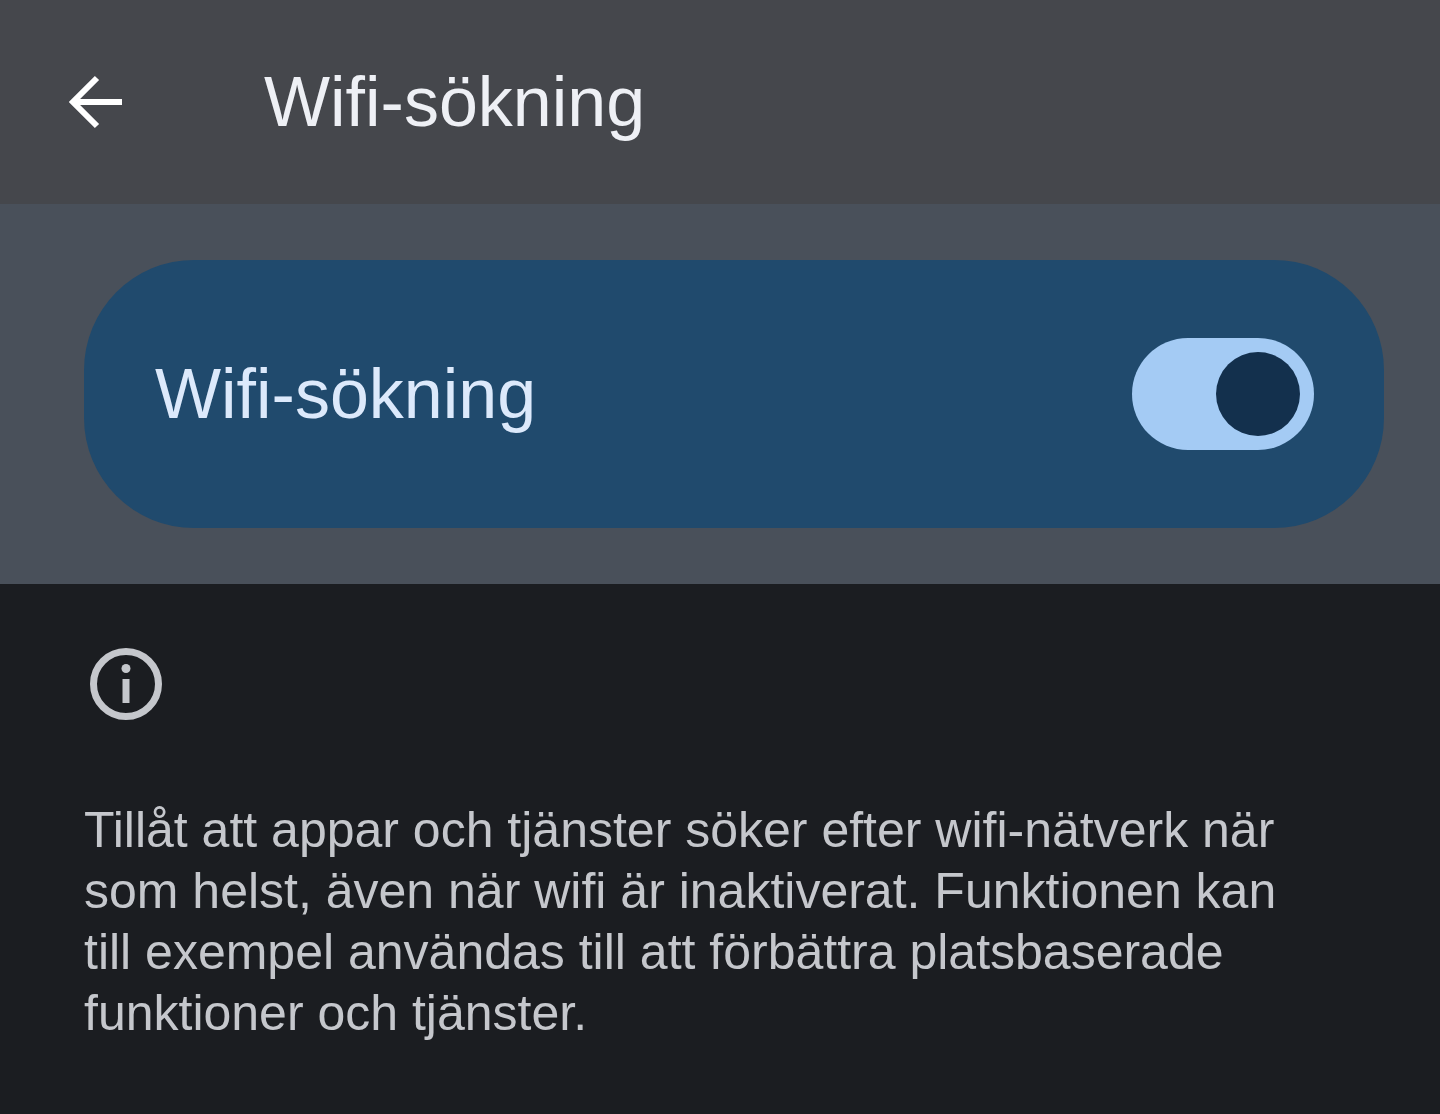 The height and width of the screenshot is (1114, 1440). Describe the element at coordinates (96, 102) in the screenshot. I see `back-arrow-icon` at that location.